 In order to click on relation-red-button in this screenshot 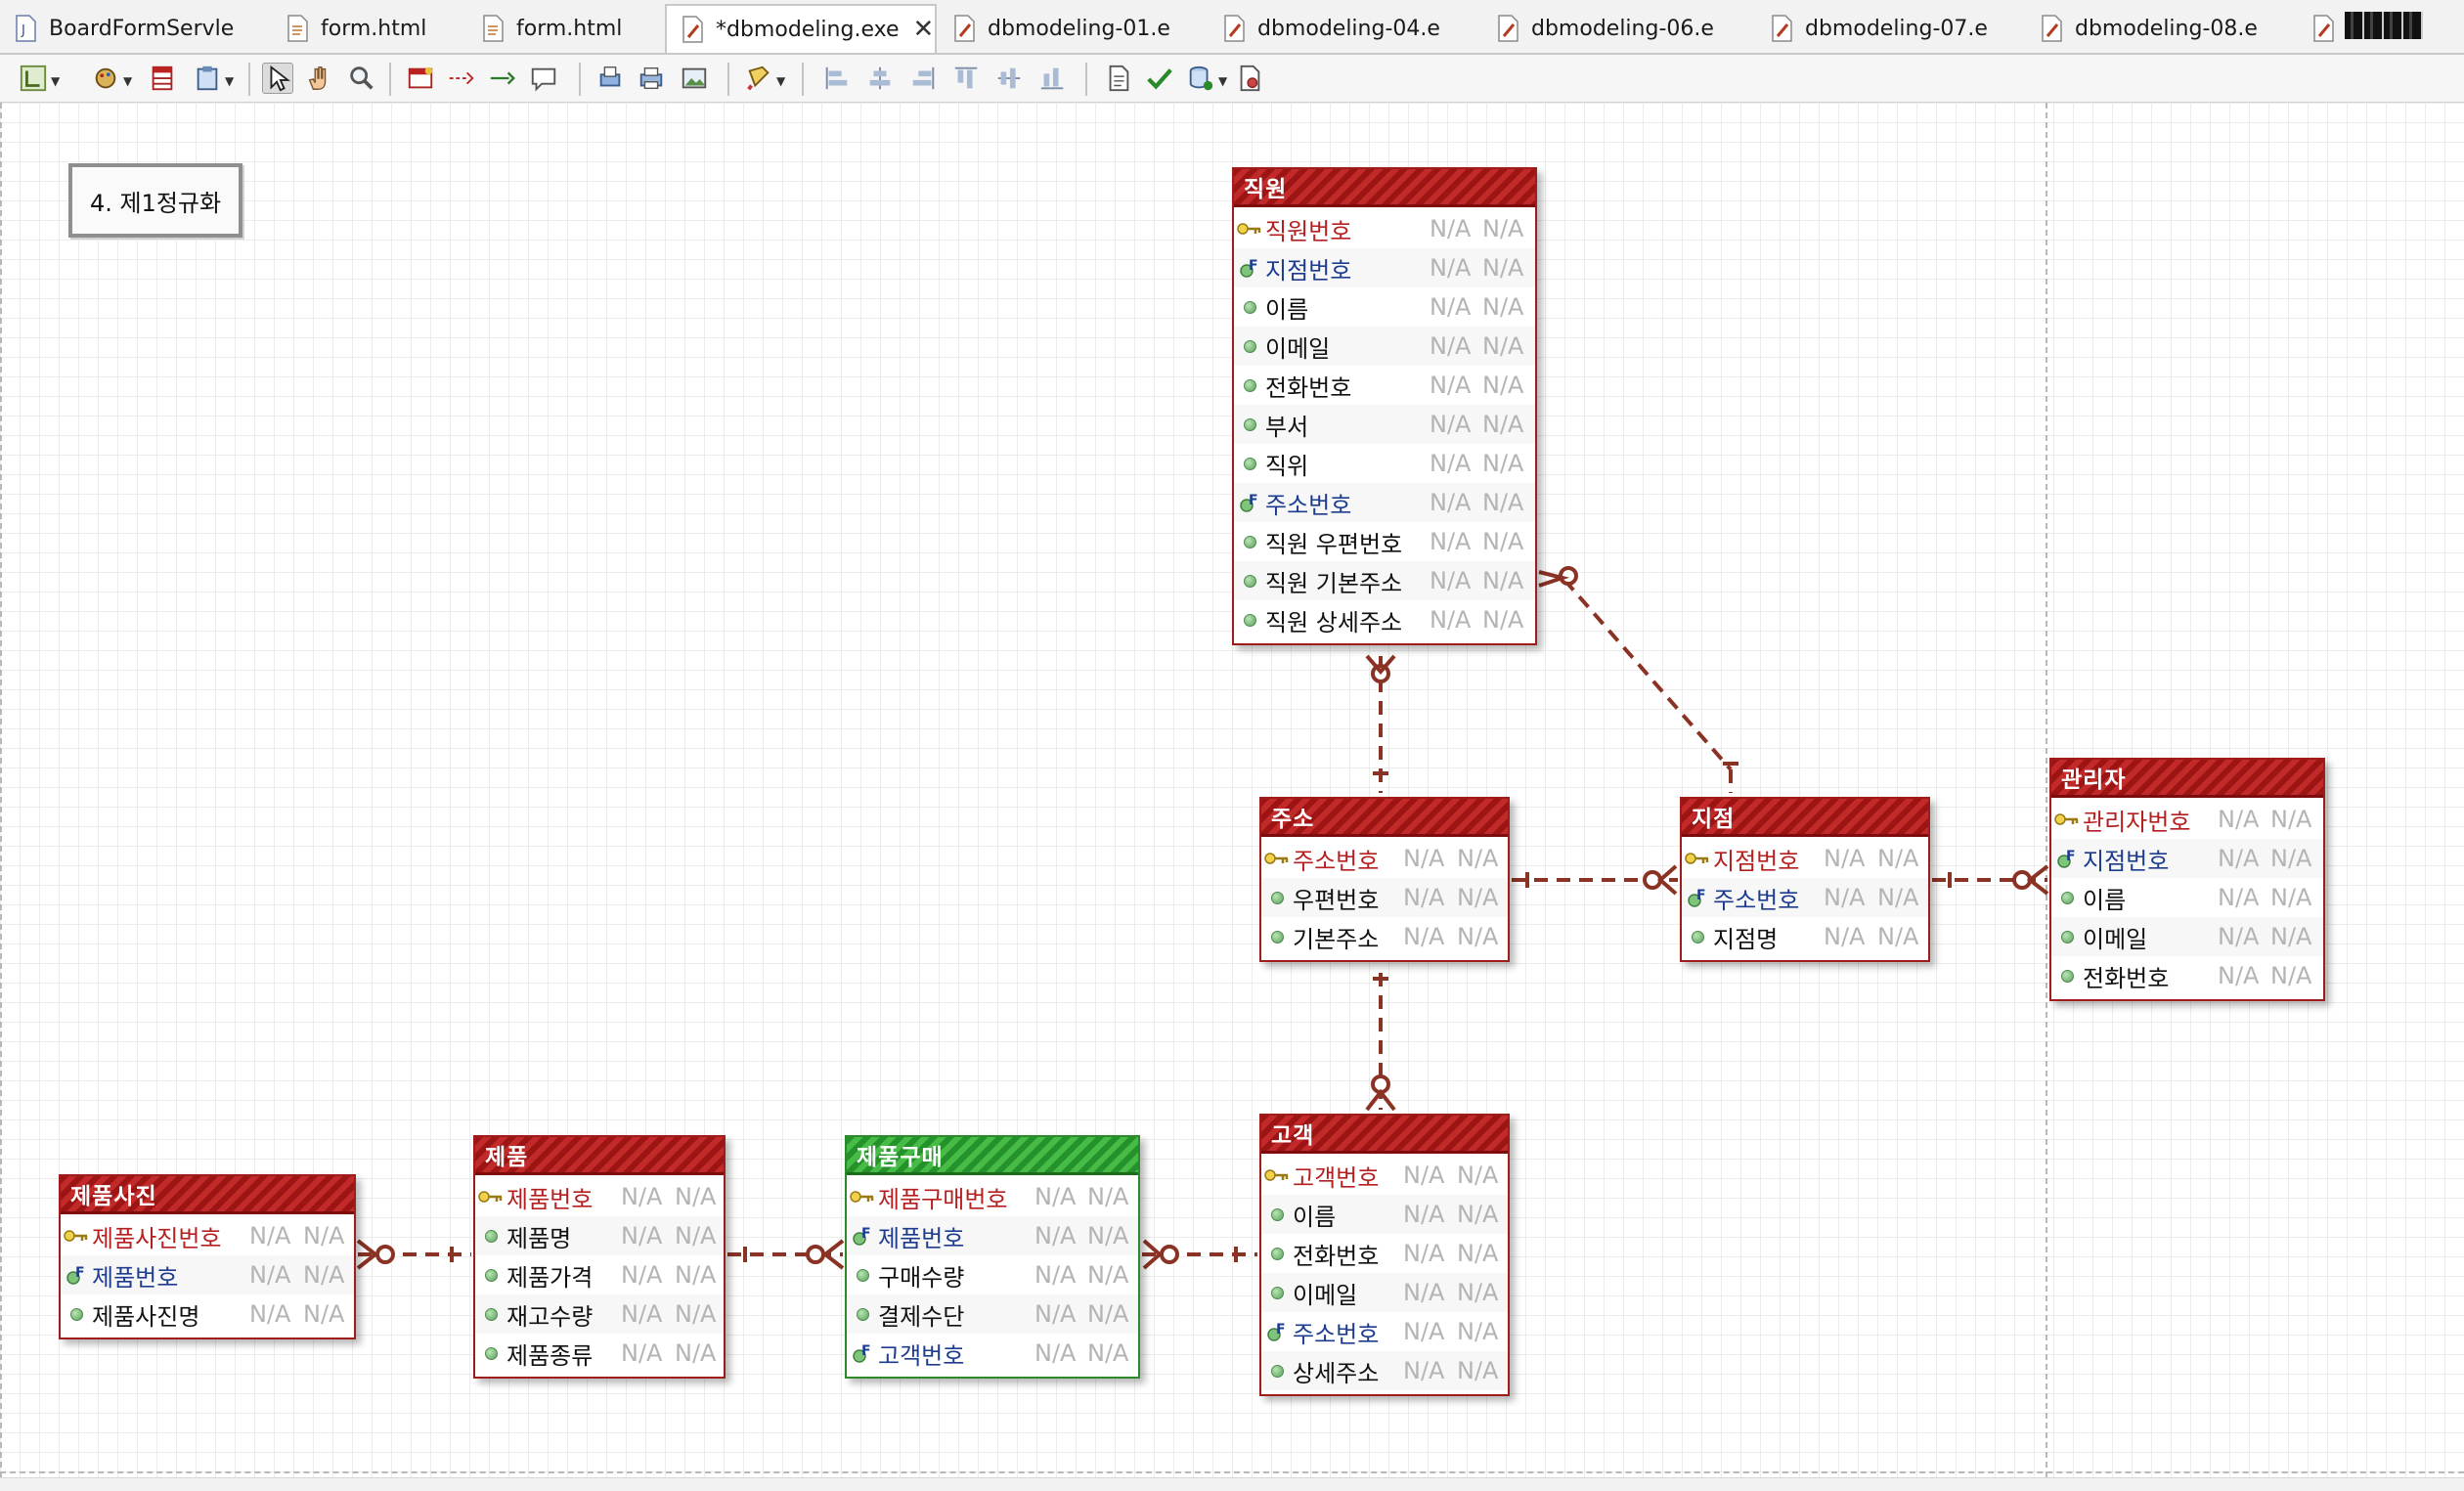, I will do `click(461, 78)`.